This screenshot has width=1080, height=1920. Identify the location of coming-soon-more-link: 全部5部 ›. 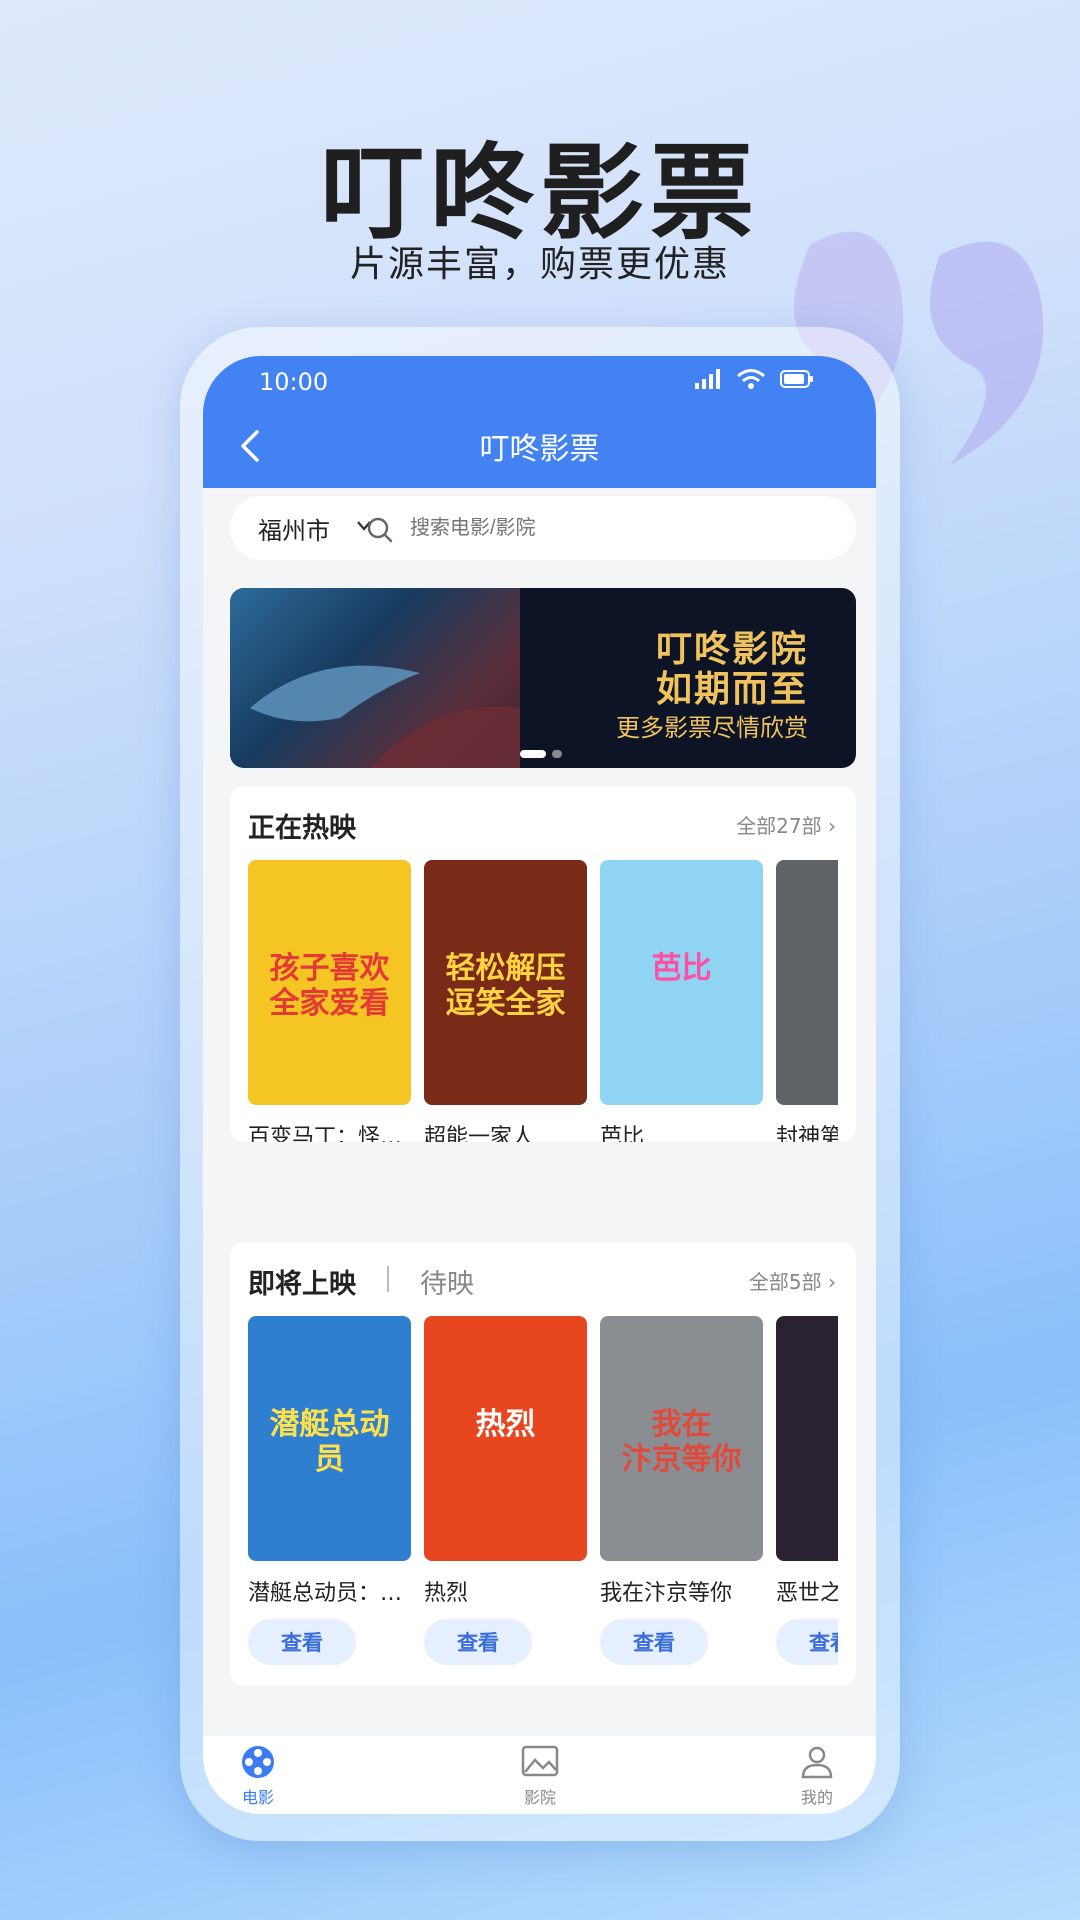
(792, 1280).